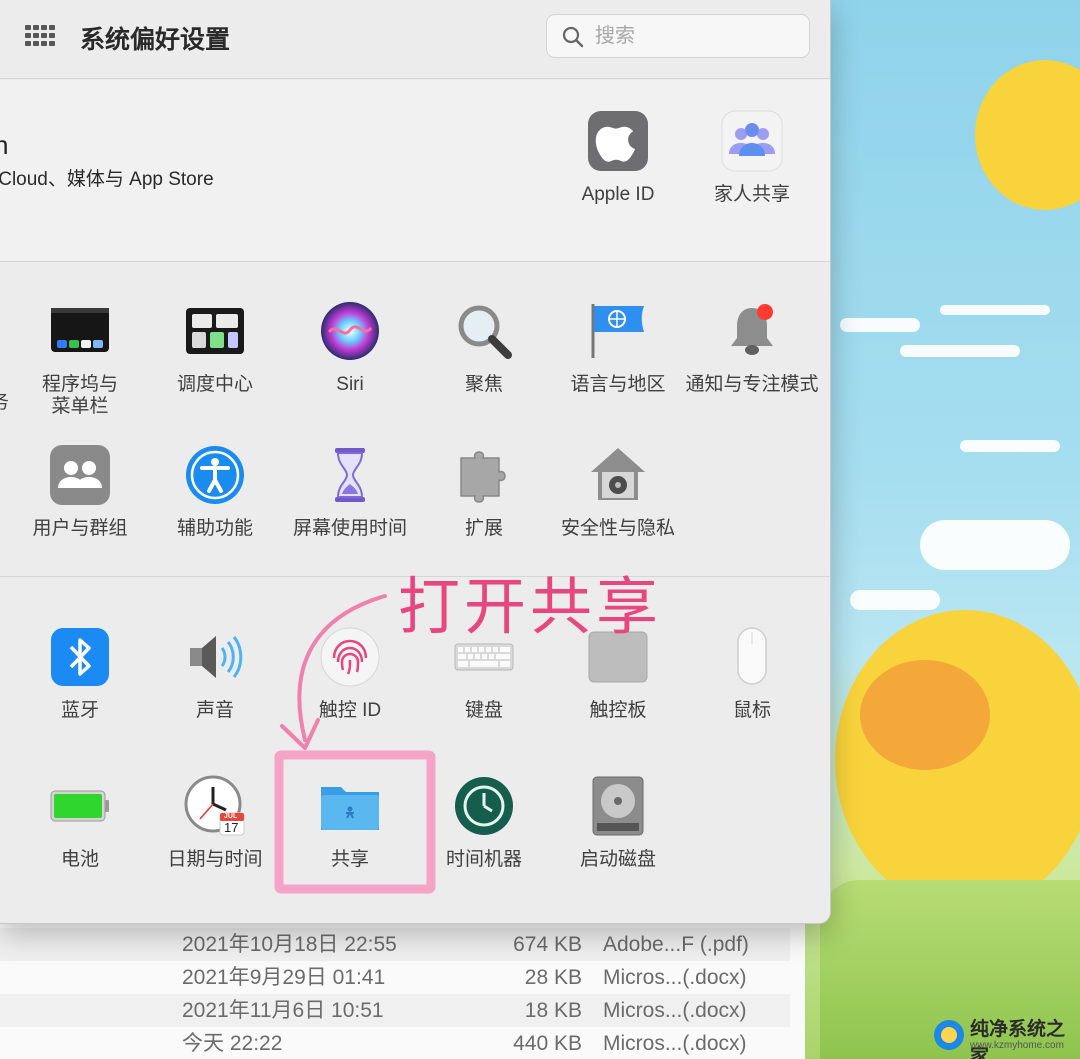  I want to click on pref-sound: 声音, so click(215, 674).